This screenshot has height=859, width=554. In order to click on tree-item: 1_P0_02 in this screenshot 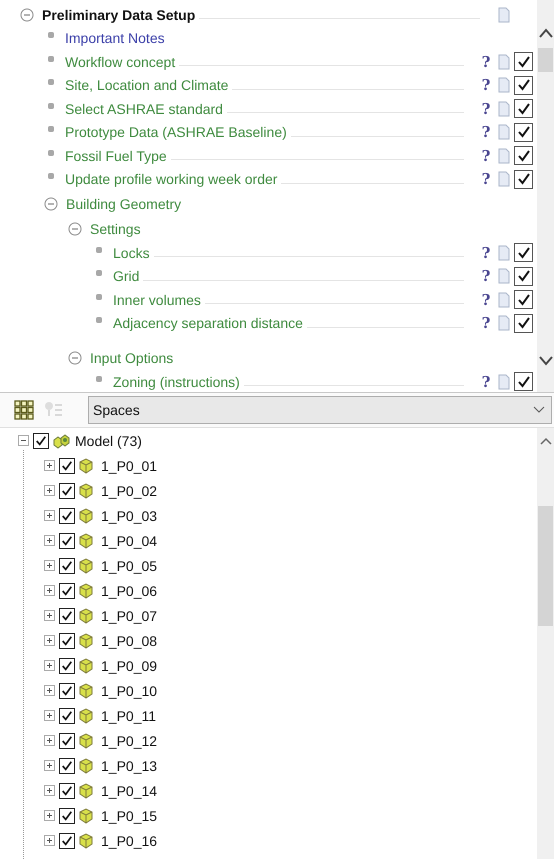, I will do `click(129, 490)`.